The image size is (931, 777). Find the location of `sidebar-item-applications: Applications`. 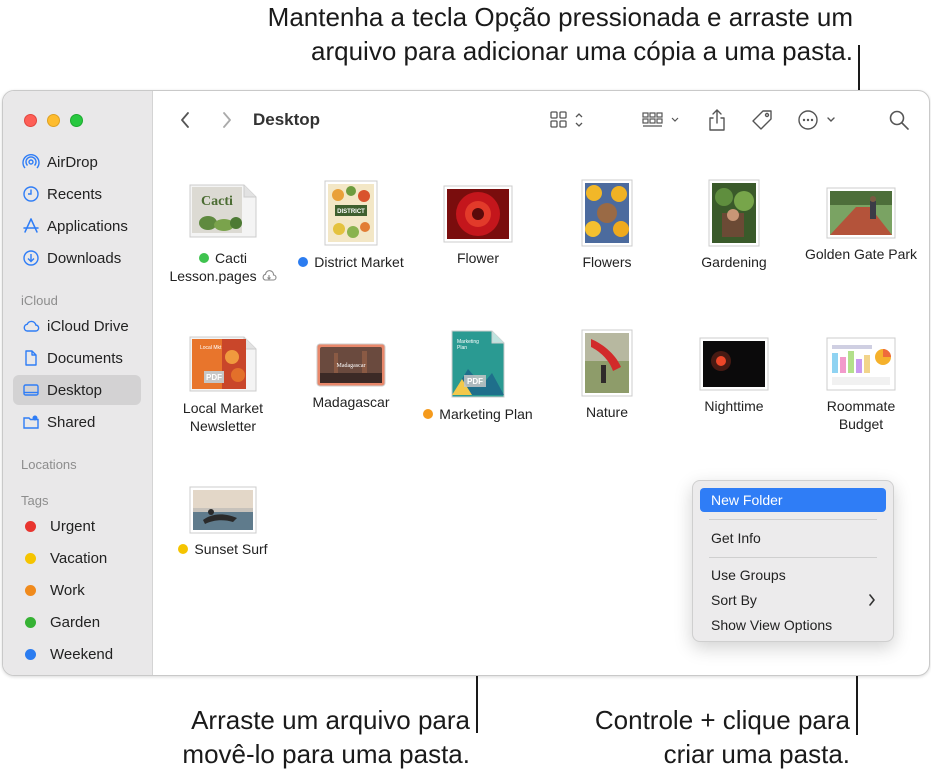

sidebar-item-applications: Applications is located at coordinates (77, 226).